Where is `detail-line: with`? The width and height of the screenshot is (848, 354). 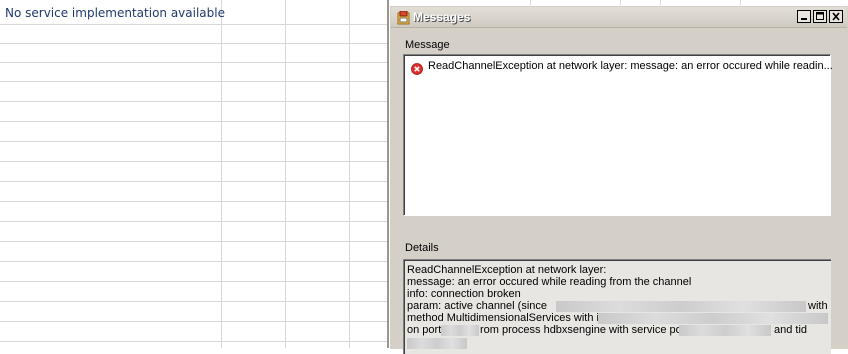 detail-line: with is located at coordinates (818, 306).